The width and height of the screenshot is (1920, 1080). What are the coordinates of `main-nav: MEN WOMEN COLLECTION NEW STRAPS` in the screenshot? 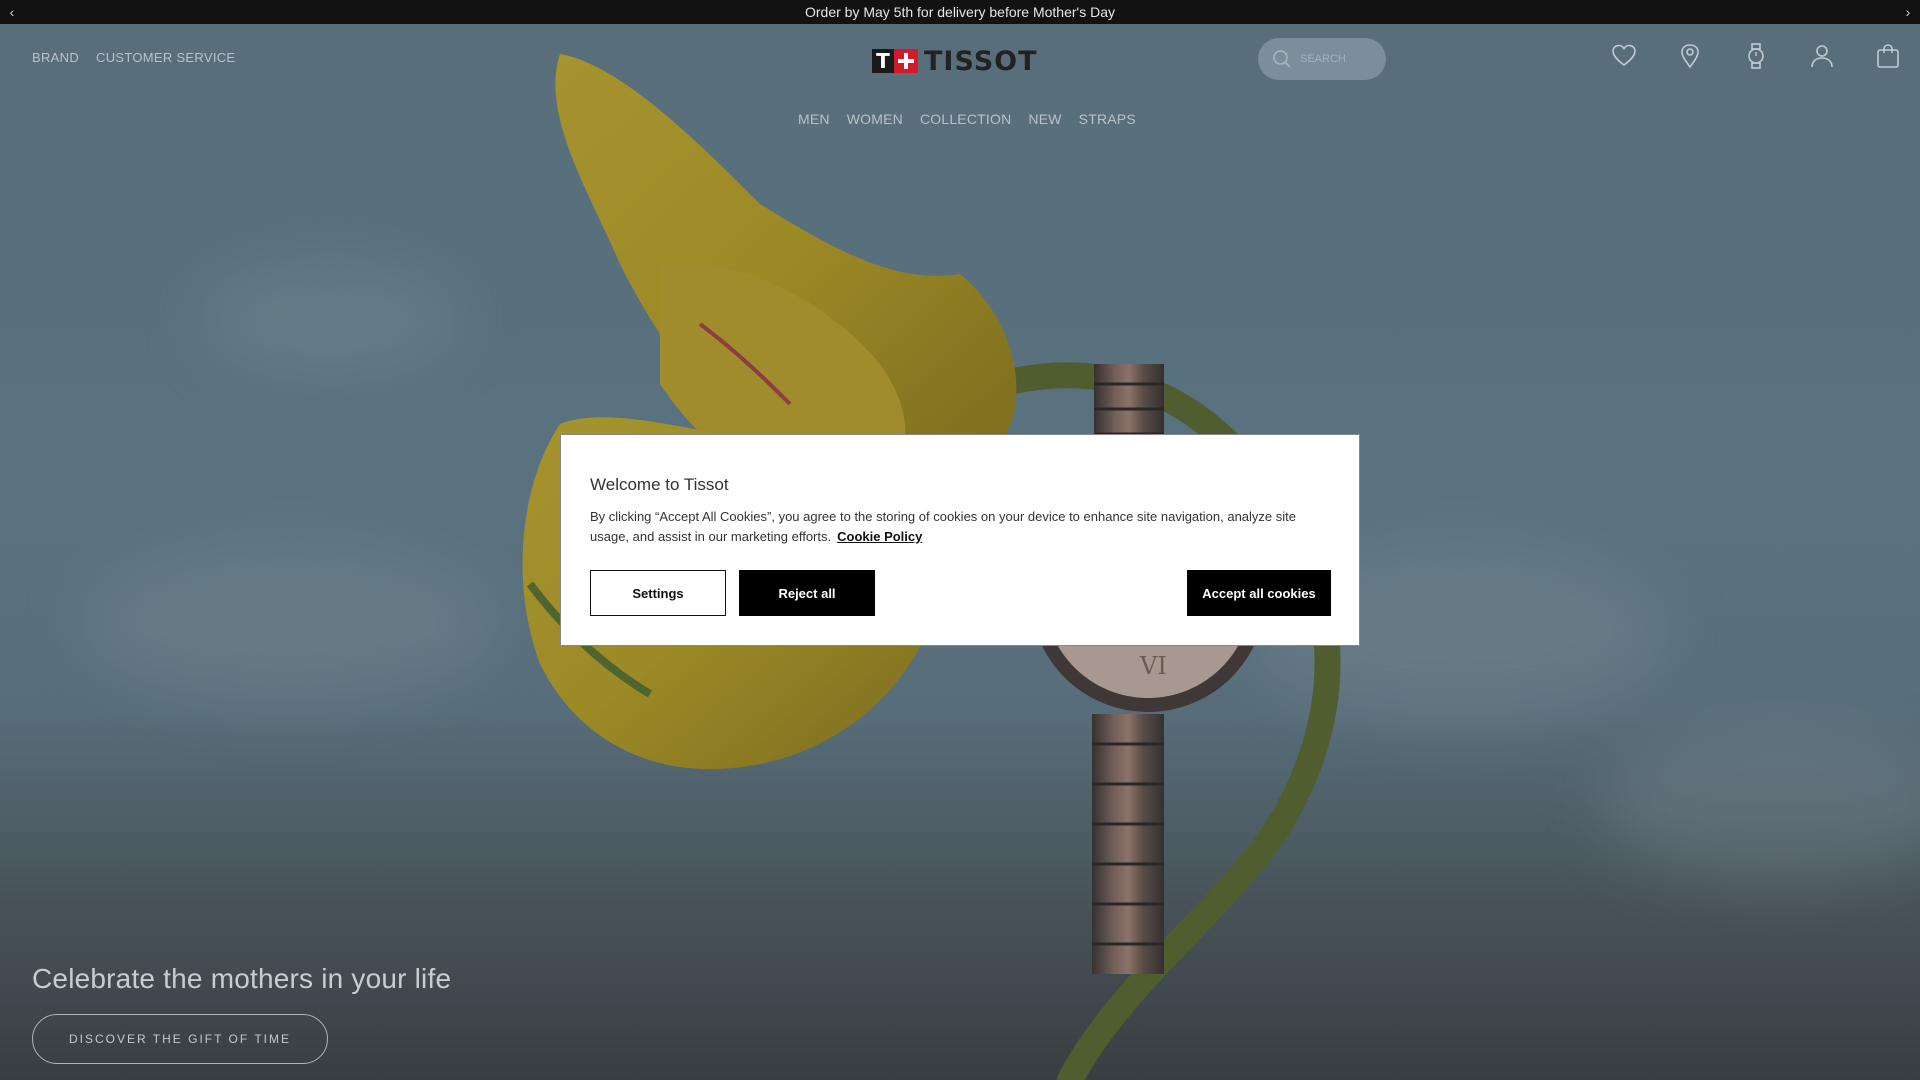 It's located at (967, 119).